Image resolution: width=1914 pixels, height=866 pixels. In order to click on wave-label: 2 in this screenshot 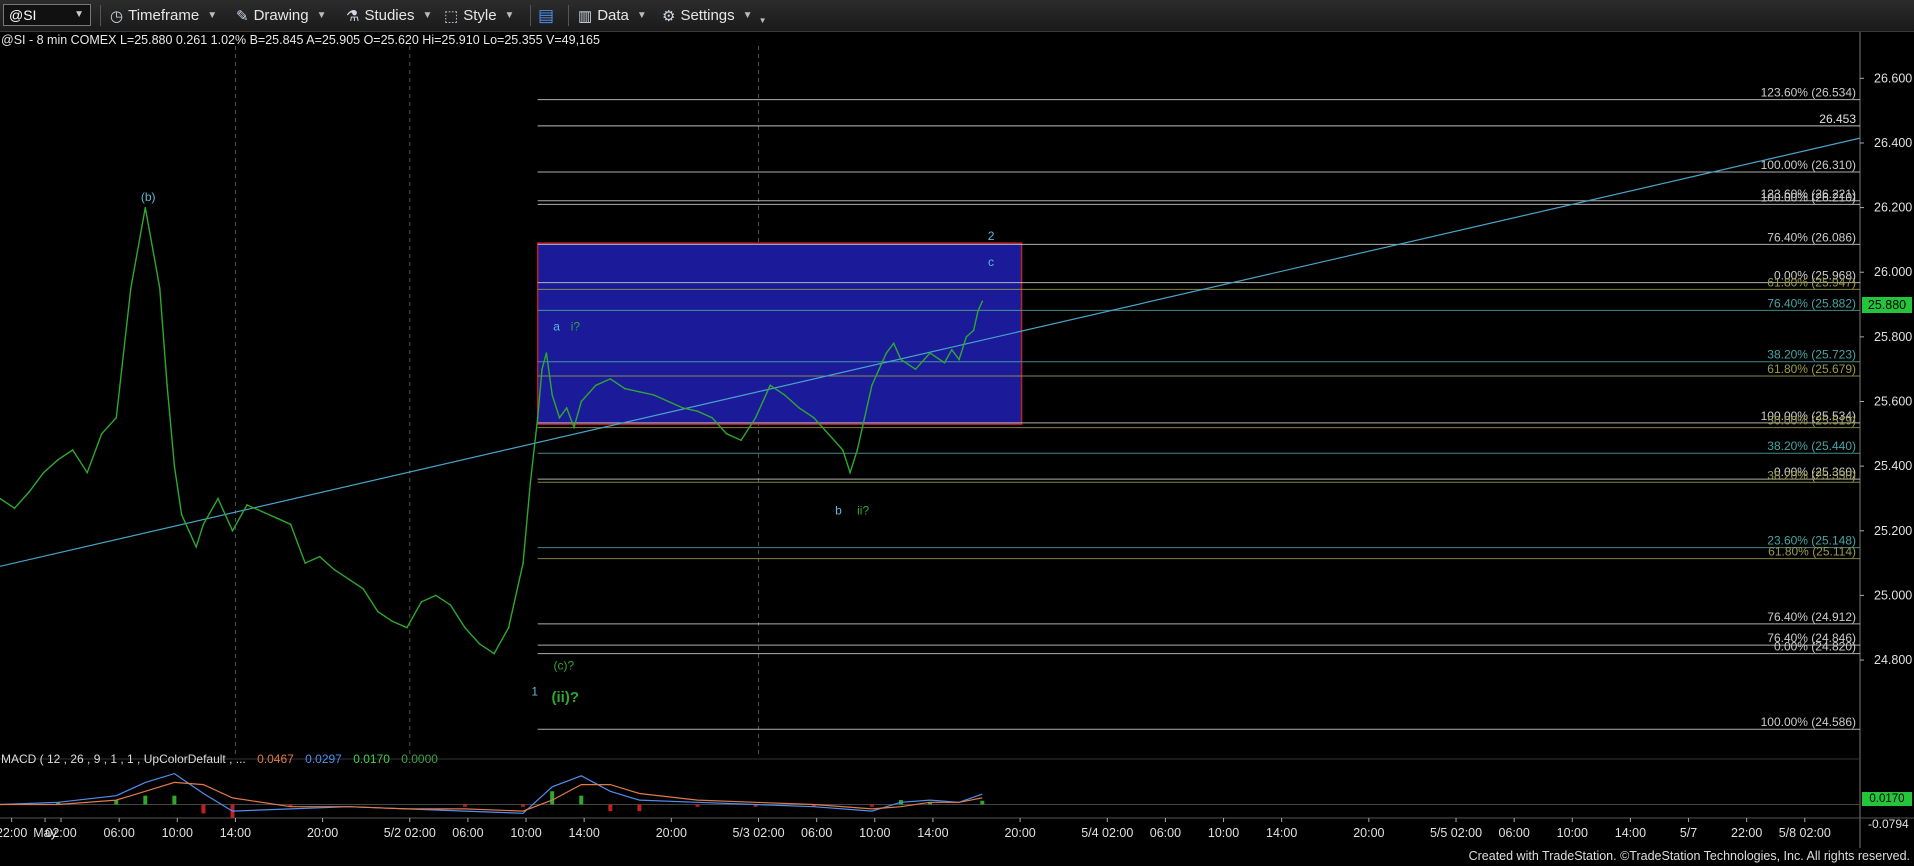, I will do `click(991, 236)`.